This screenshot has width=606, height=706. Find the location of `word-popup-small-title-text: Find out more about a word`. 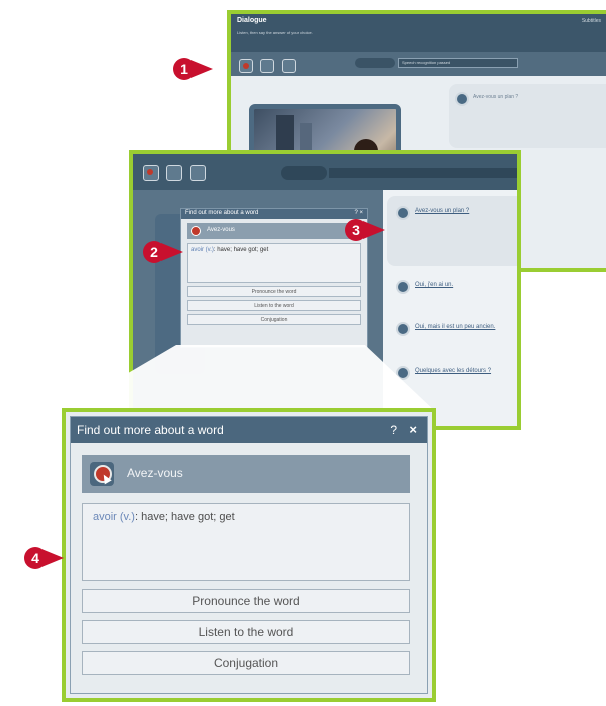

word-popup-small-title-text: Find out more about a word is located at coordinates (222, 213).